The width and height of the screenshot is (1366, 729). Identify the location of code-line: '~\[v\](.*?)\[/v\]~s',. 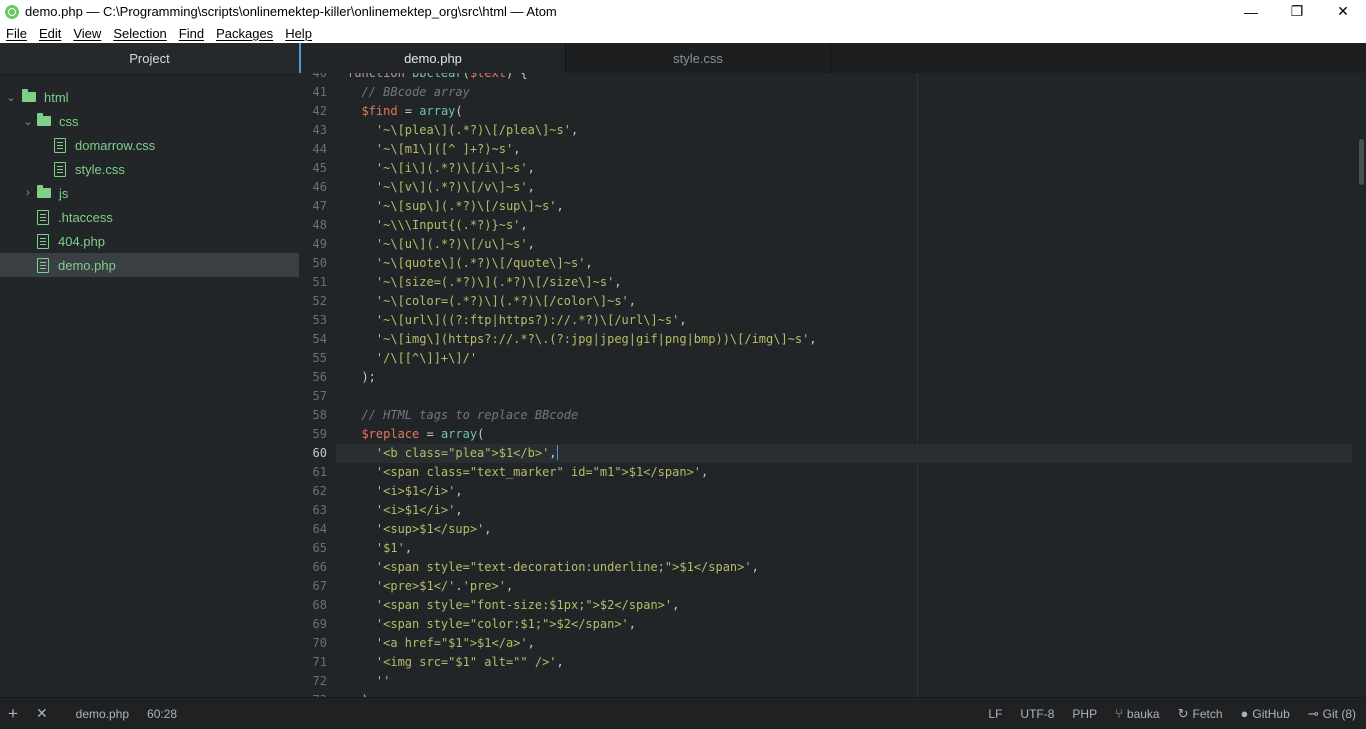
(441, 187).